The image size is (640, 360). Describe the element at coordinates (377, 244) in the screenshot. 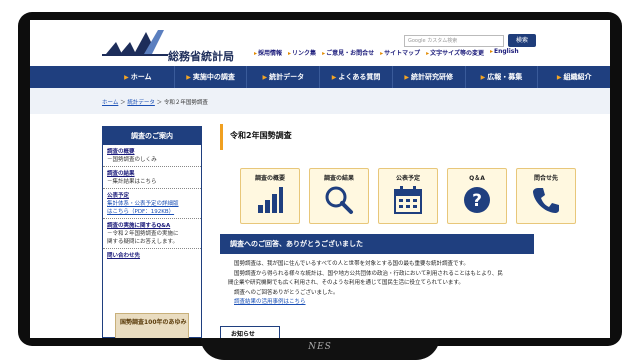

I see `thanks-banner: 調査へのご回答、ありがとうございました` at that location.